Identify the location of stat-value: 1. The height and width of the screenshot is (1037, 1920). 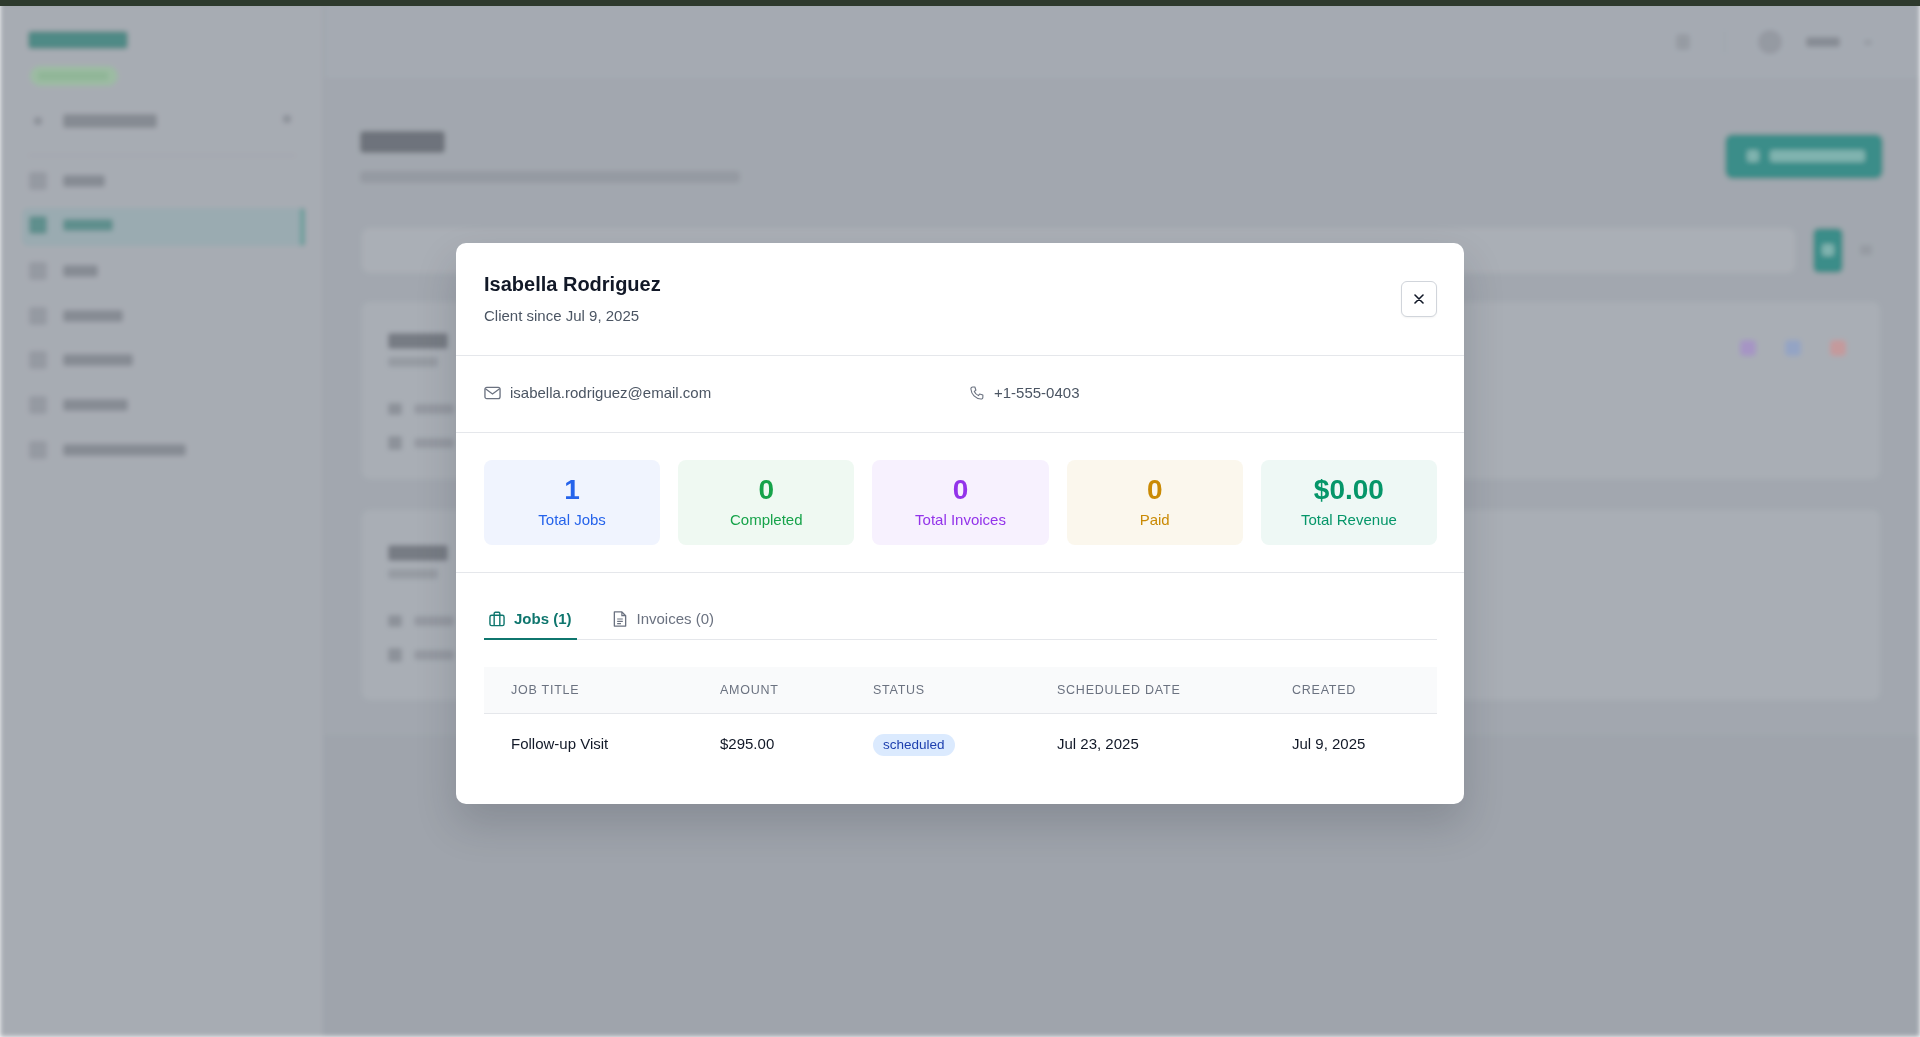
(572, 490).